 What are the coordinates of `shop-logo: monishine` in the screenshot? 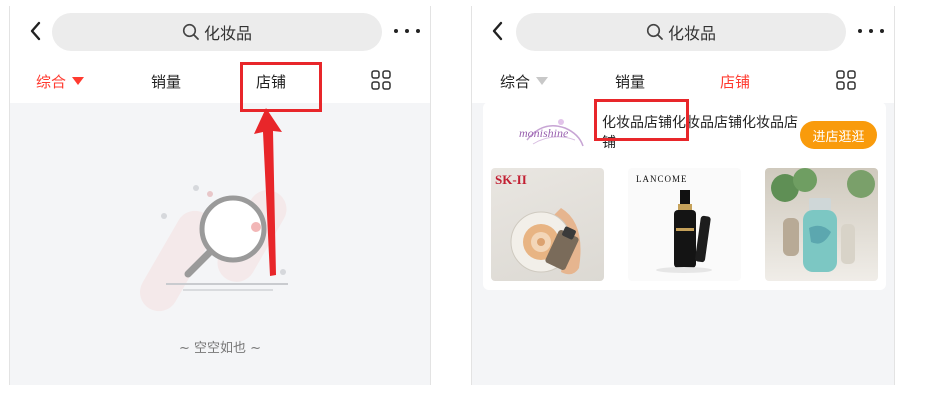 It's located at (553, 132).